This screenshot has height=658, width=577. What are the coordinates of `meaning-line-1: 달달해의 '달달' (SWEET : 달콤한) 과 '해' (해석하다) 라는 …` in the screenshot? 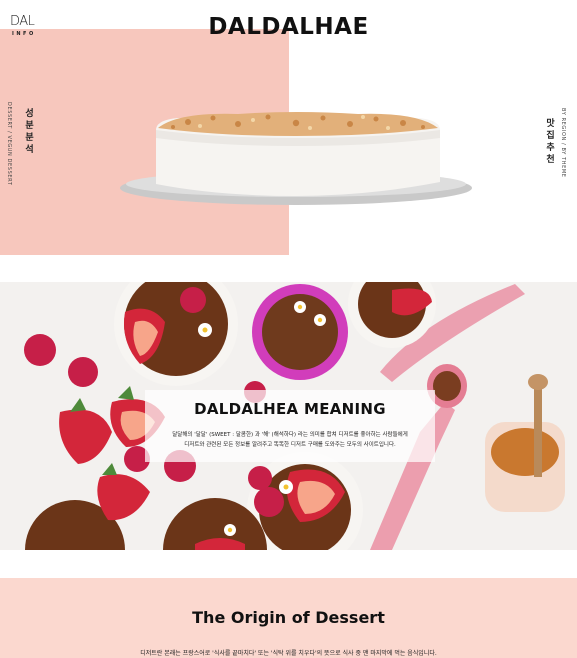 It's located at (290, 435).